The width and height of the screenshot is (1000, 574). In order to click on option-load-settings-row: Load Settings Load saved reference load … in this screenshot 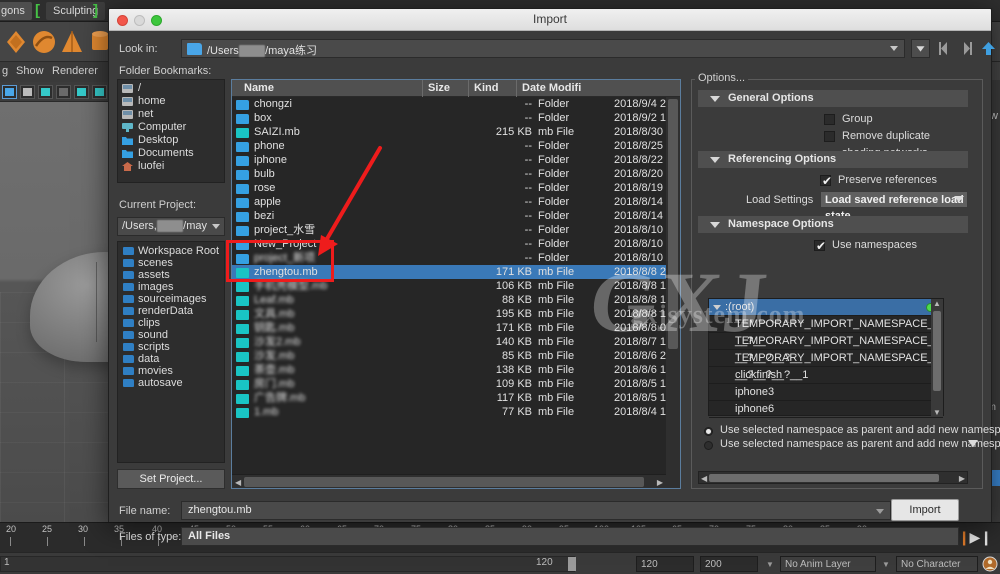, I will do `click(833, 206)`.